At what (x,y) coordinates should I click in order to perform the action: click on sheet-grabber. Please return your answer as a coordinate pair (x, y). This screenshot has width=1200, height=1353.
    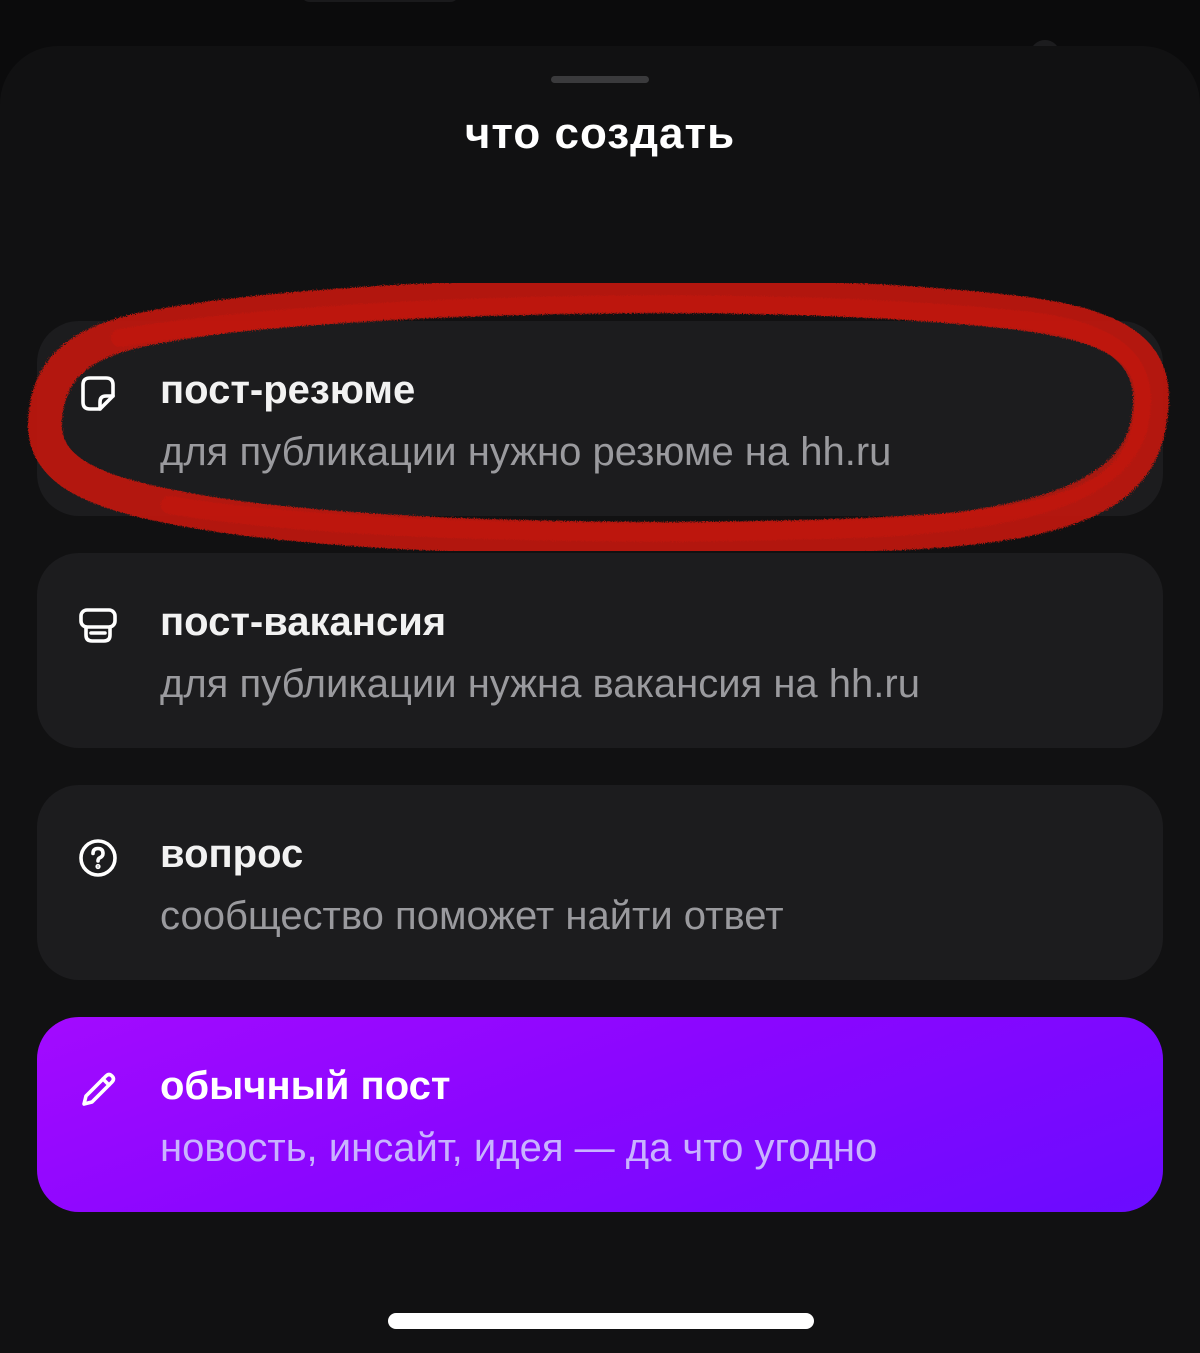
    Looking at the image, I should click on (600, 79).